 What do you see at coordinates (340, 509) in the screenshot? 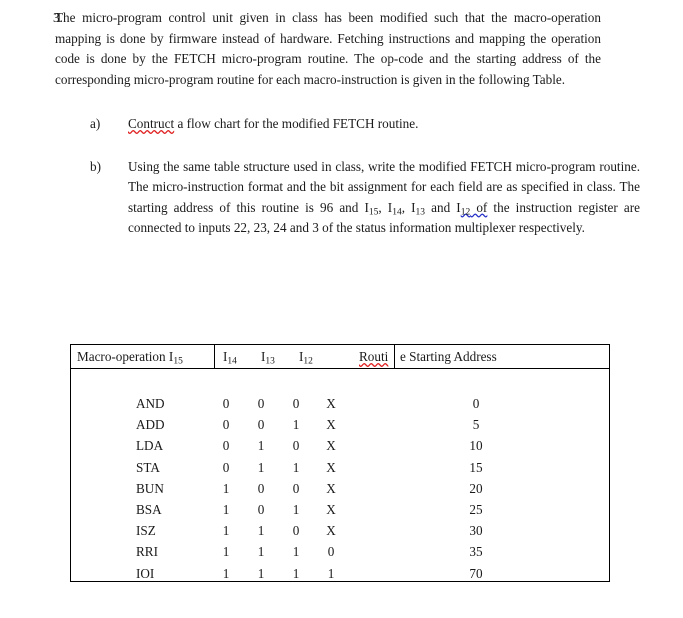
I see `table-row: BSA 1 0 1 X 25` at bounding box center [340, 509].